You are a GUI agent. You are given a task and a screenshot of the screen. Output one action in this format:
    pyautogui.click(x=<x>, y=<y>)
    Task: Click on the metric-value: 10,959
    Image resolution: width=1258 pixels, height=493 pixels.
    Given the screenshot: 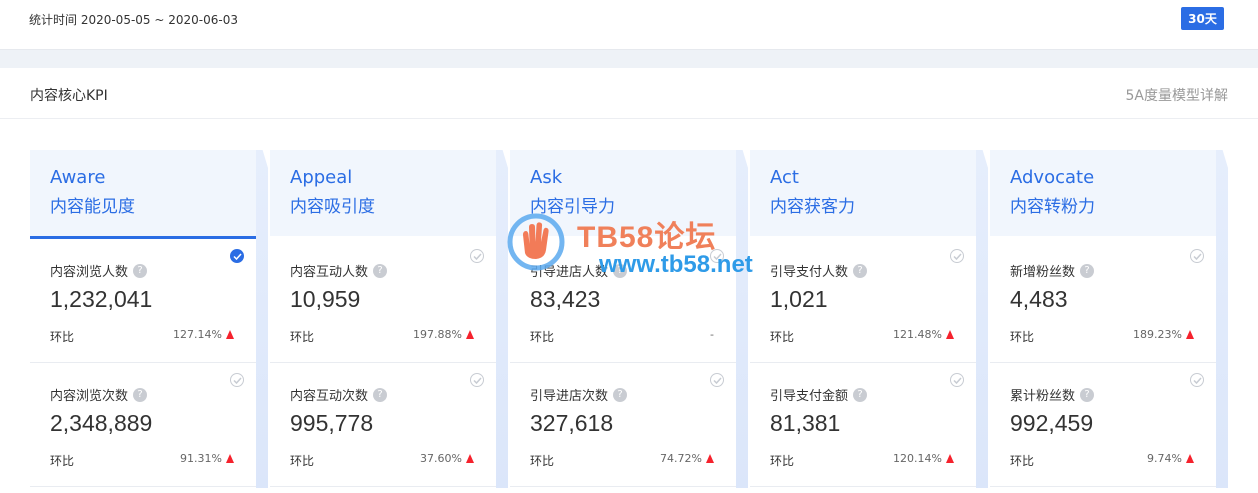 What is the action you would take?
    pyautogui.click(x=325, y=299)
    